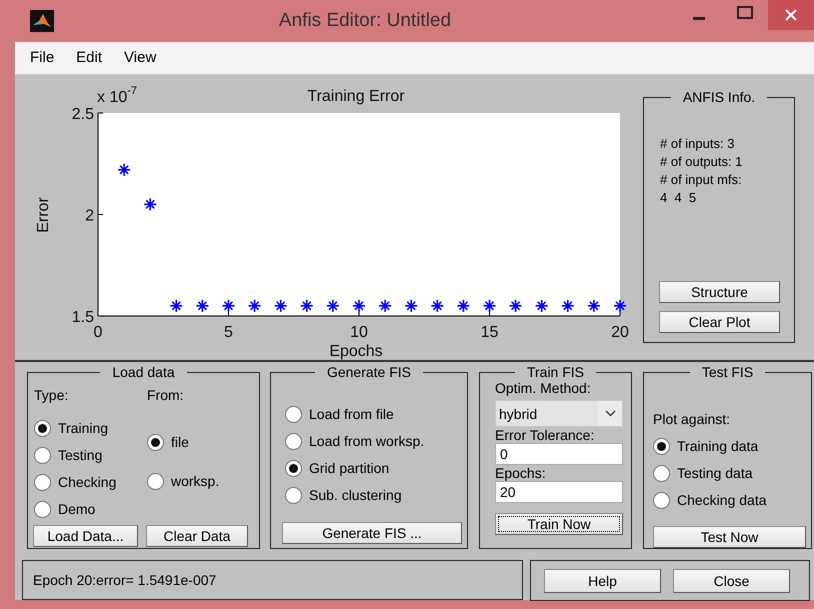 The image size is (814, 609). What do you see at coordinates (559, 524) in the screenshot?
I see `train-button: Train Now` at bounding box center [559, 524].